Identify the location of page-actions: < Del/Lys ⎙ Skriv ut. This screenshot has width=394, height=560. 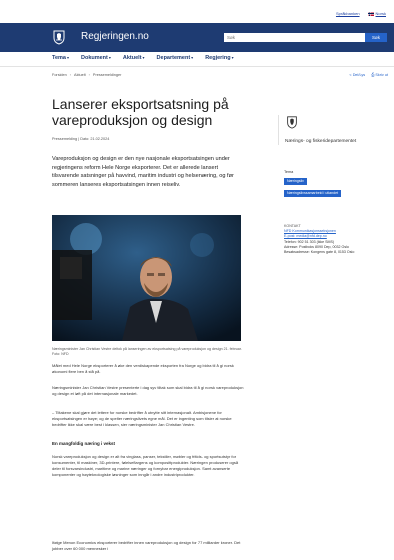
(368, 75).